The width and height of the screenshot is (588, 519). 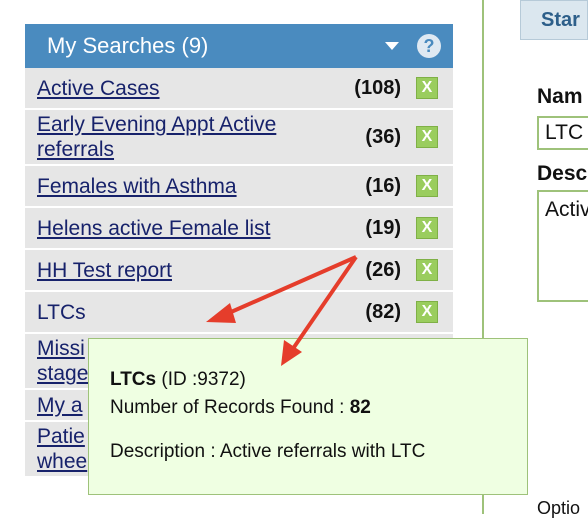 I want to click on search-link: Missi stage, so click(x=62, y=361).